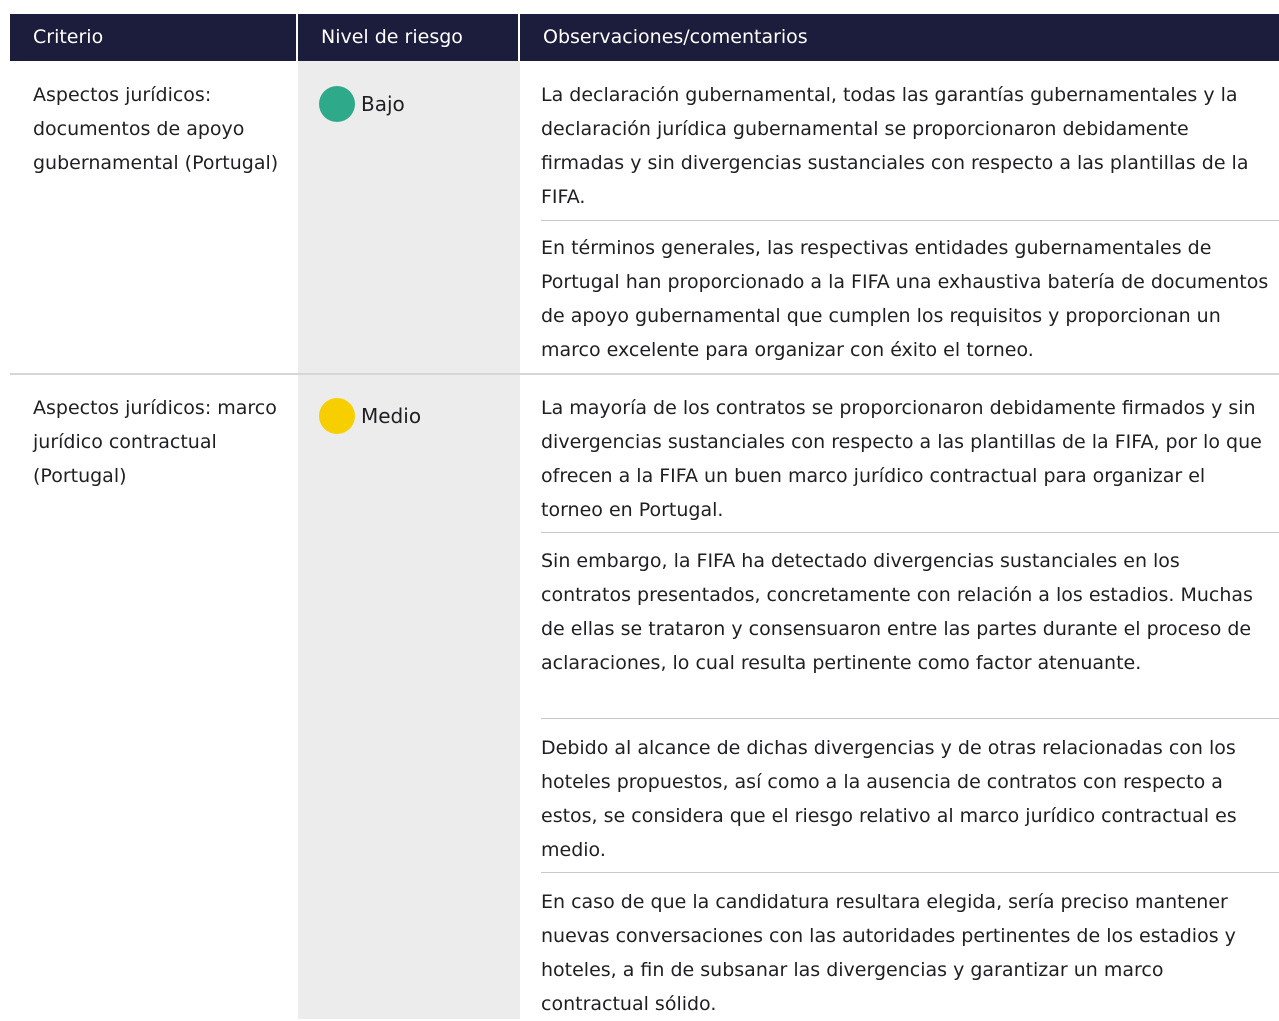 The width and height of the screenshot is (1279, 1021). I want to click on header-observaciones: Observaciones/comentarios, so click(675, 37).